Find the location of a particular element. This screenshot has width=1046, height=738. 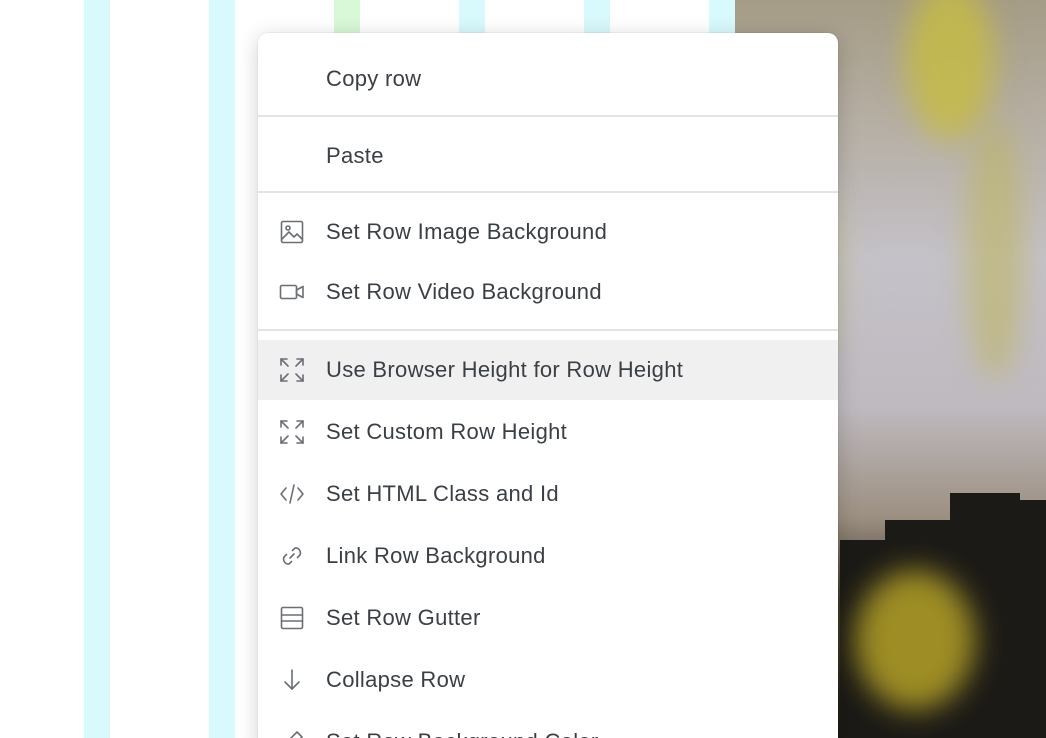

menu-item-label: Set Row Video Background is located at coordinates (464, 291).